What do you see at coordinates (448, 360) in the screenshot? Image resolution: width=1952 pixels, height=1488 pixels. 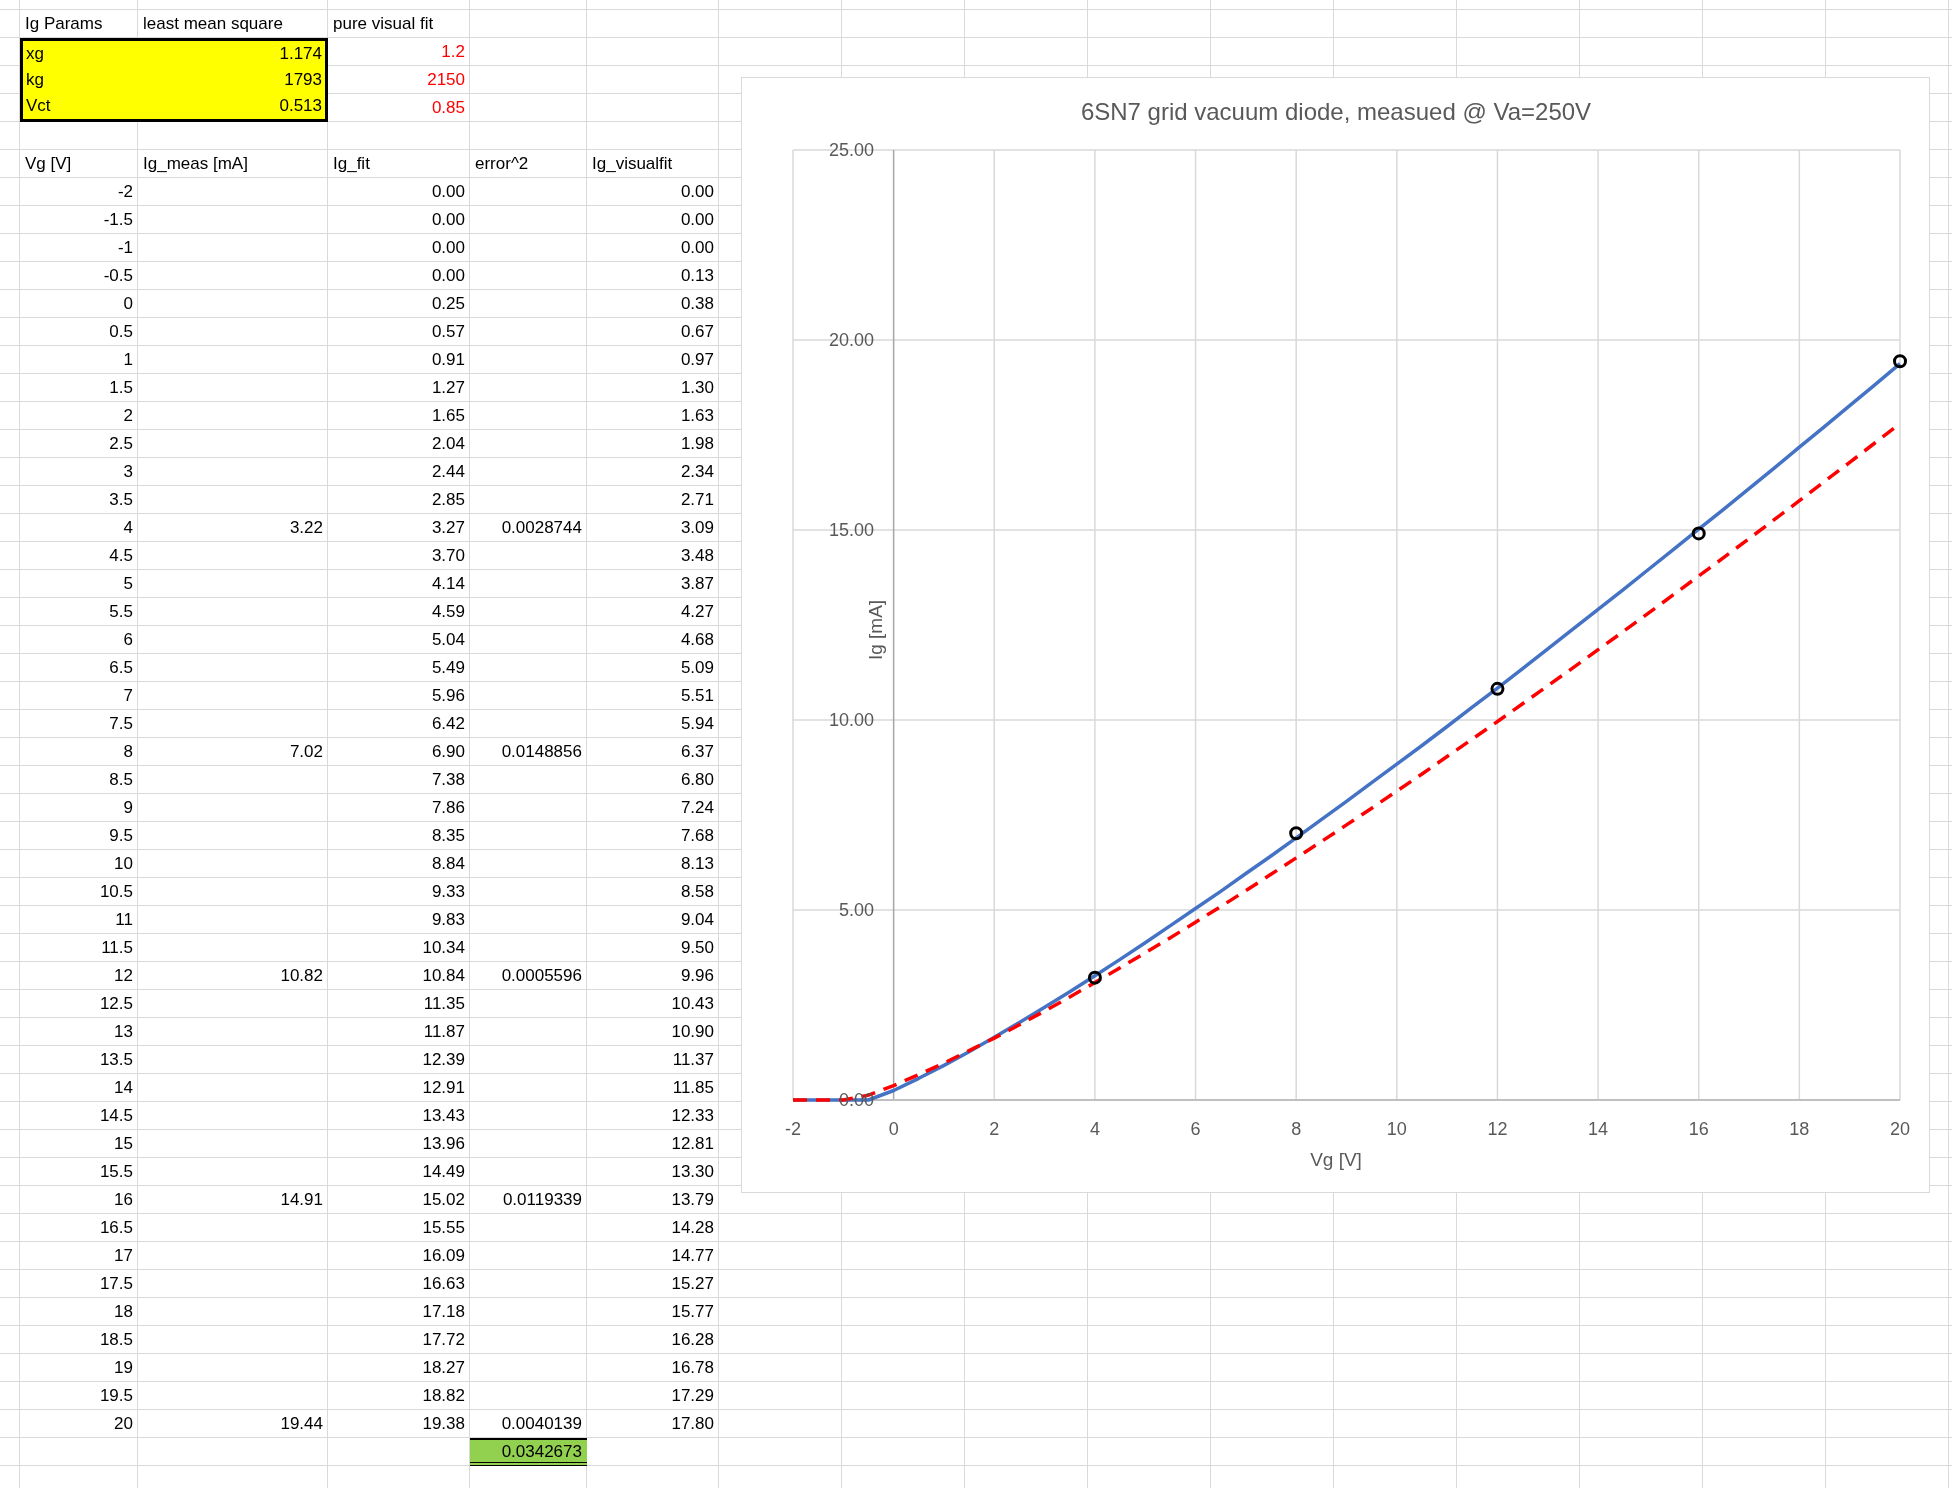 I see `table-cell-text: 0.91` at bounding box center [448, 360].